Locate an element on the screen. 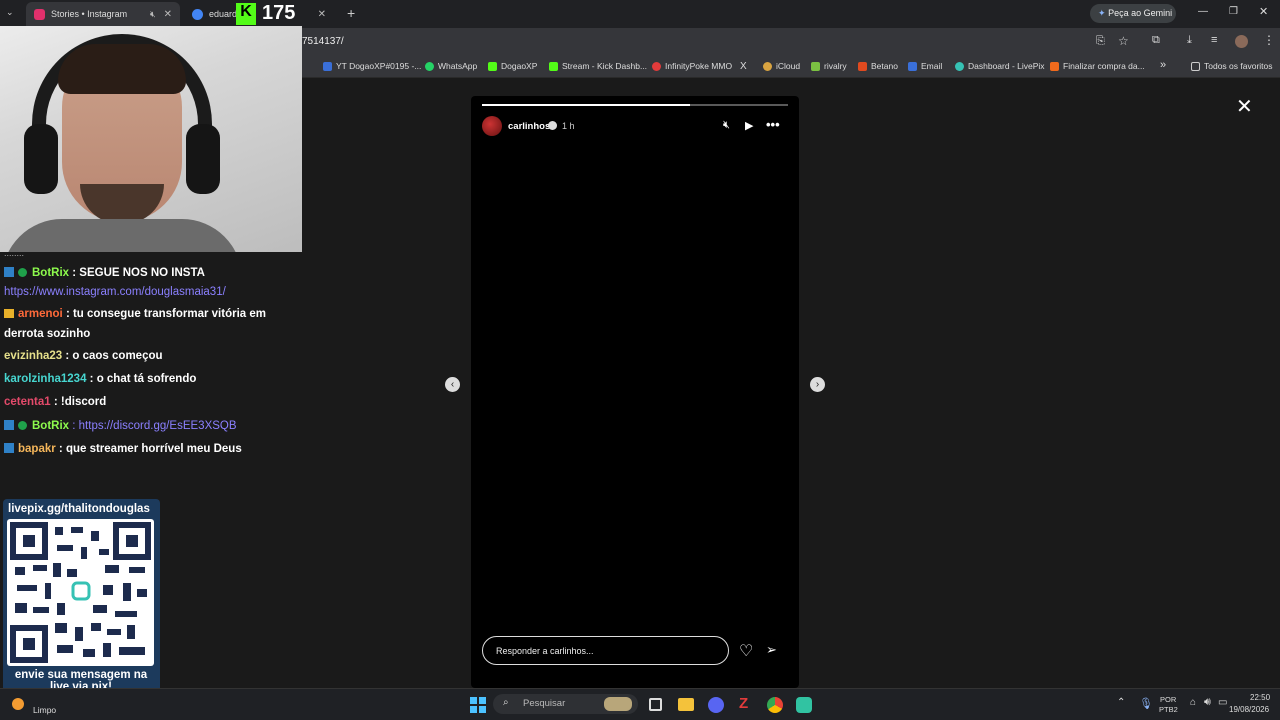 The width and height of the screenshot is (1280, 720). tab-google: eduarda ✕ is located at coordinates (259, 14).